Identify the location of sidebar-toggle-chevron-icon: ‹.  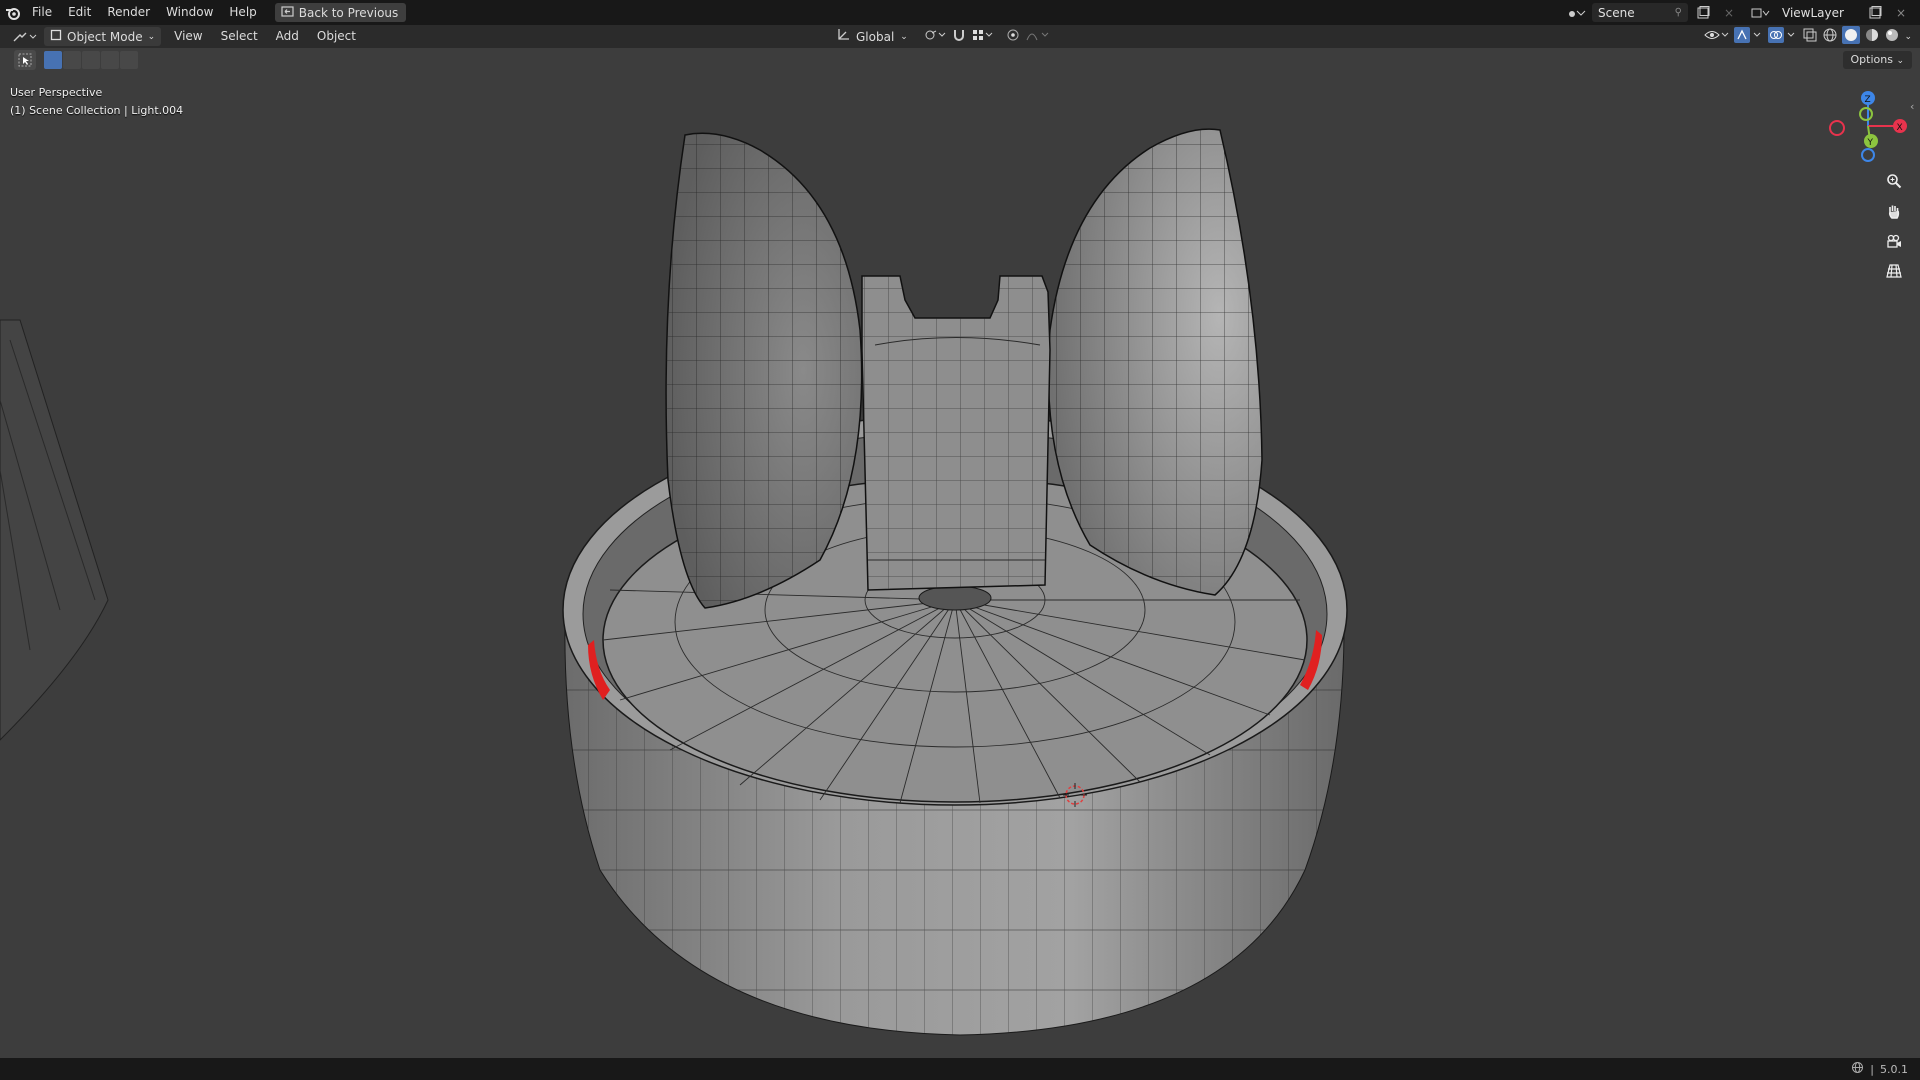
(1912, 106).